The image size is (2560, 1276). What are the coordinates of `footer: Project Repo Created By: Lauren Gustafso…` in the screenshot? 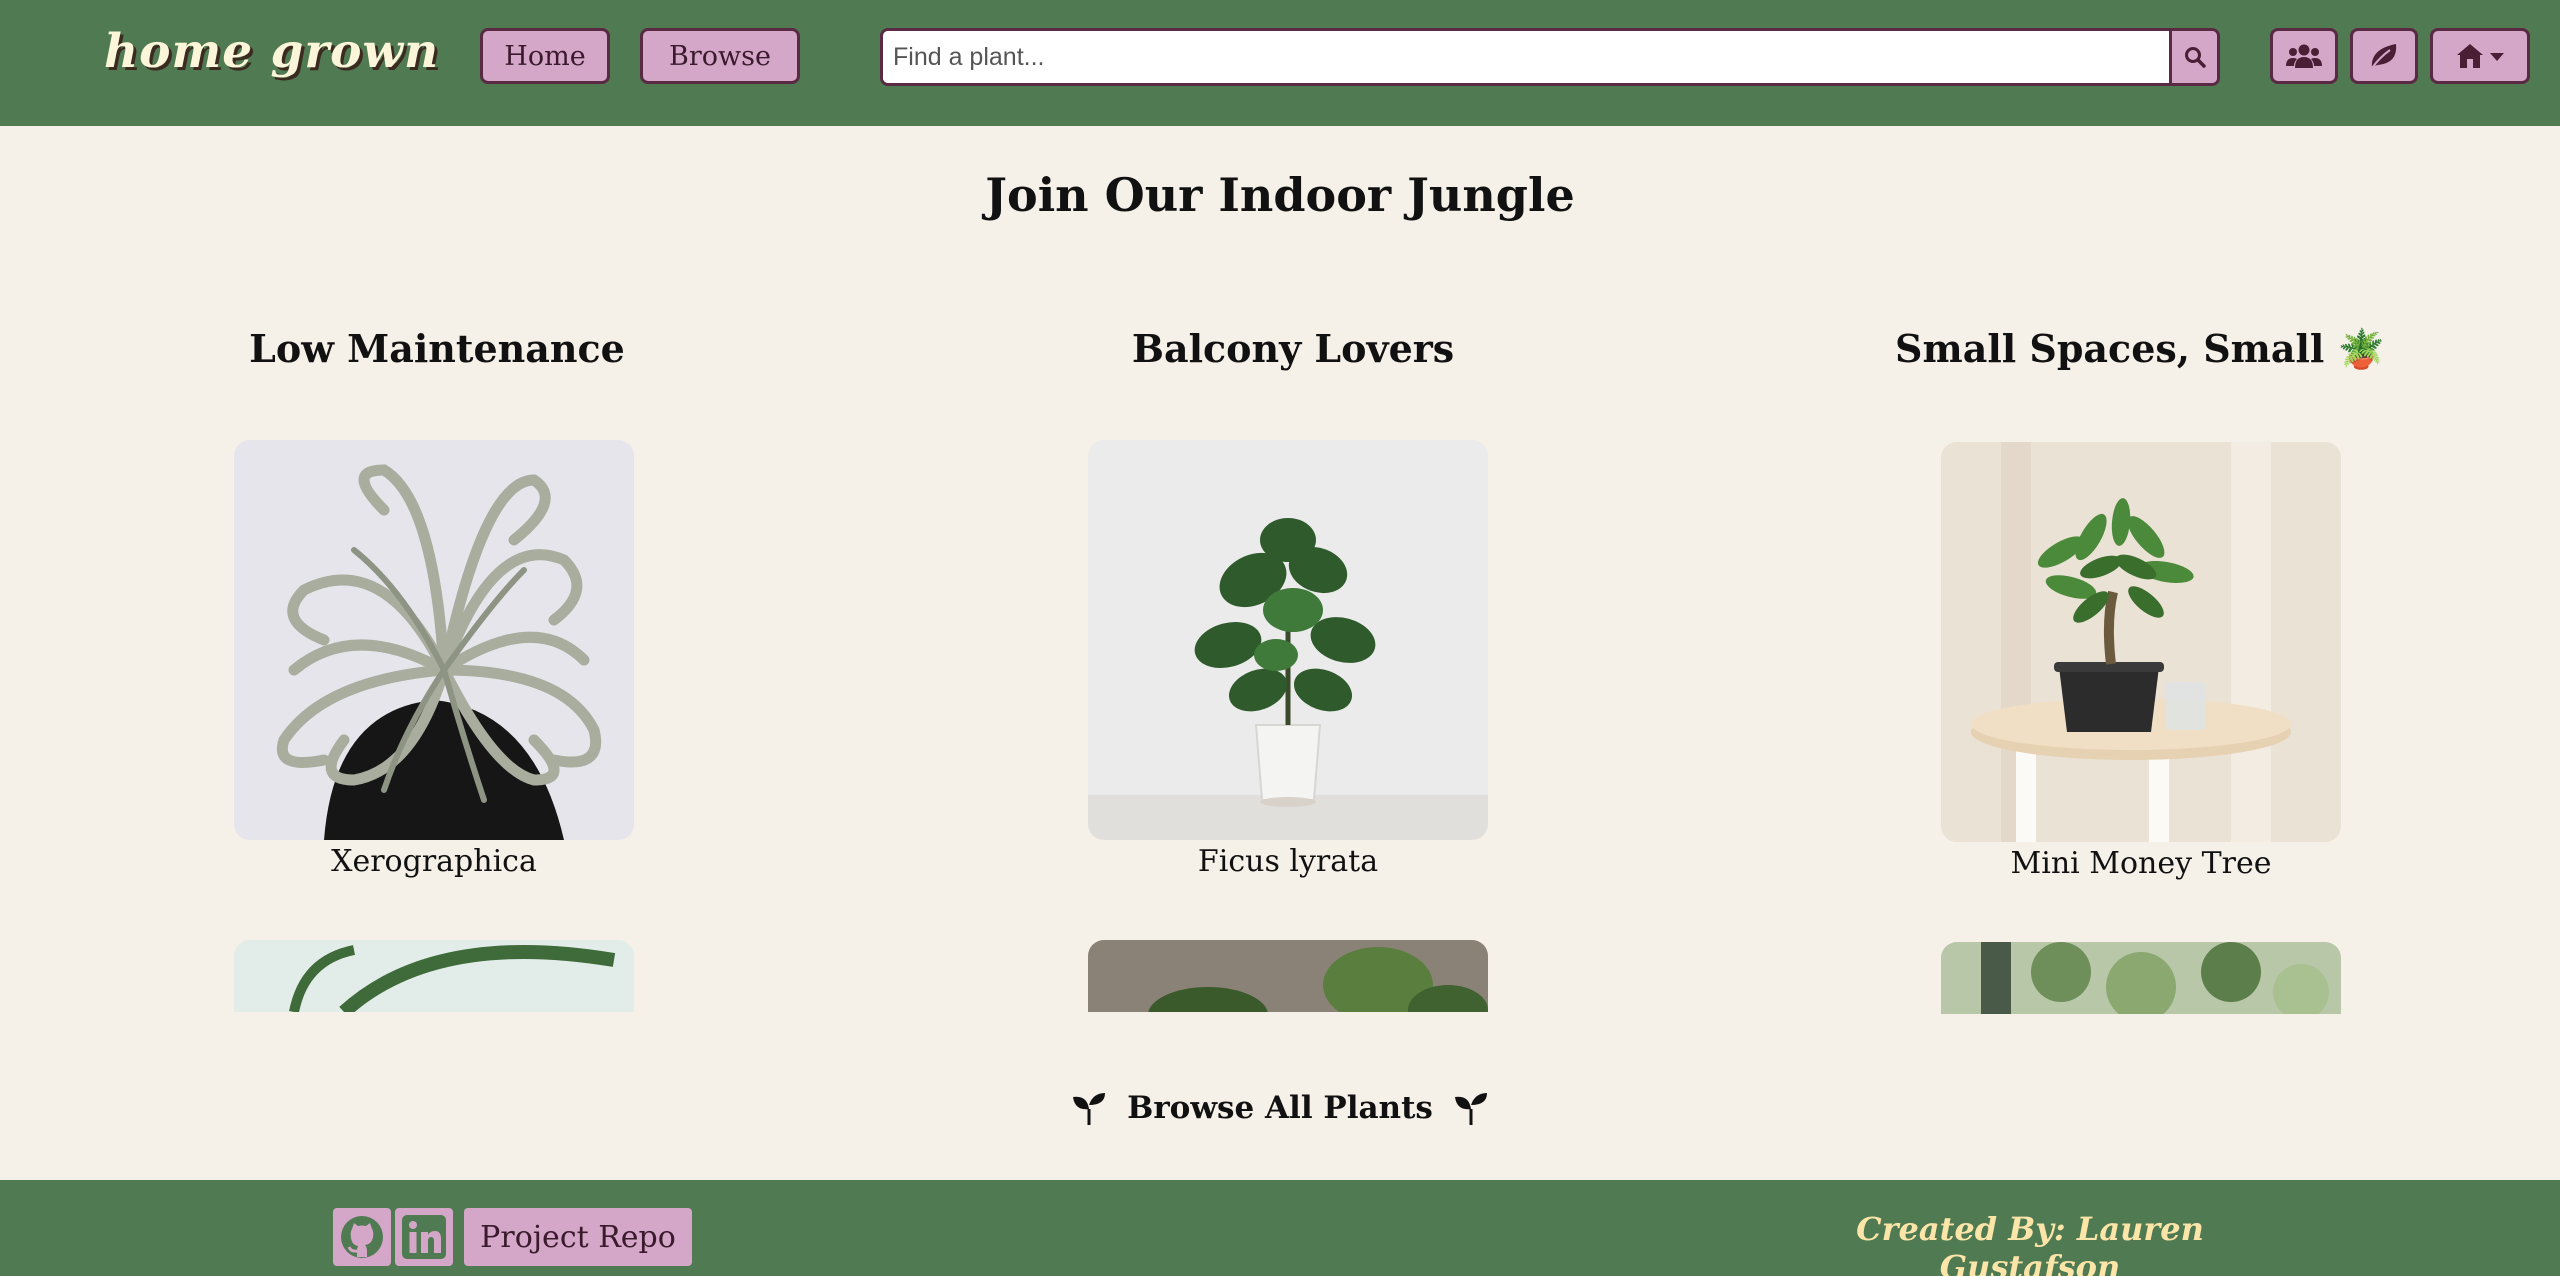 It's located at (1280, 1228).